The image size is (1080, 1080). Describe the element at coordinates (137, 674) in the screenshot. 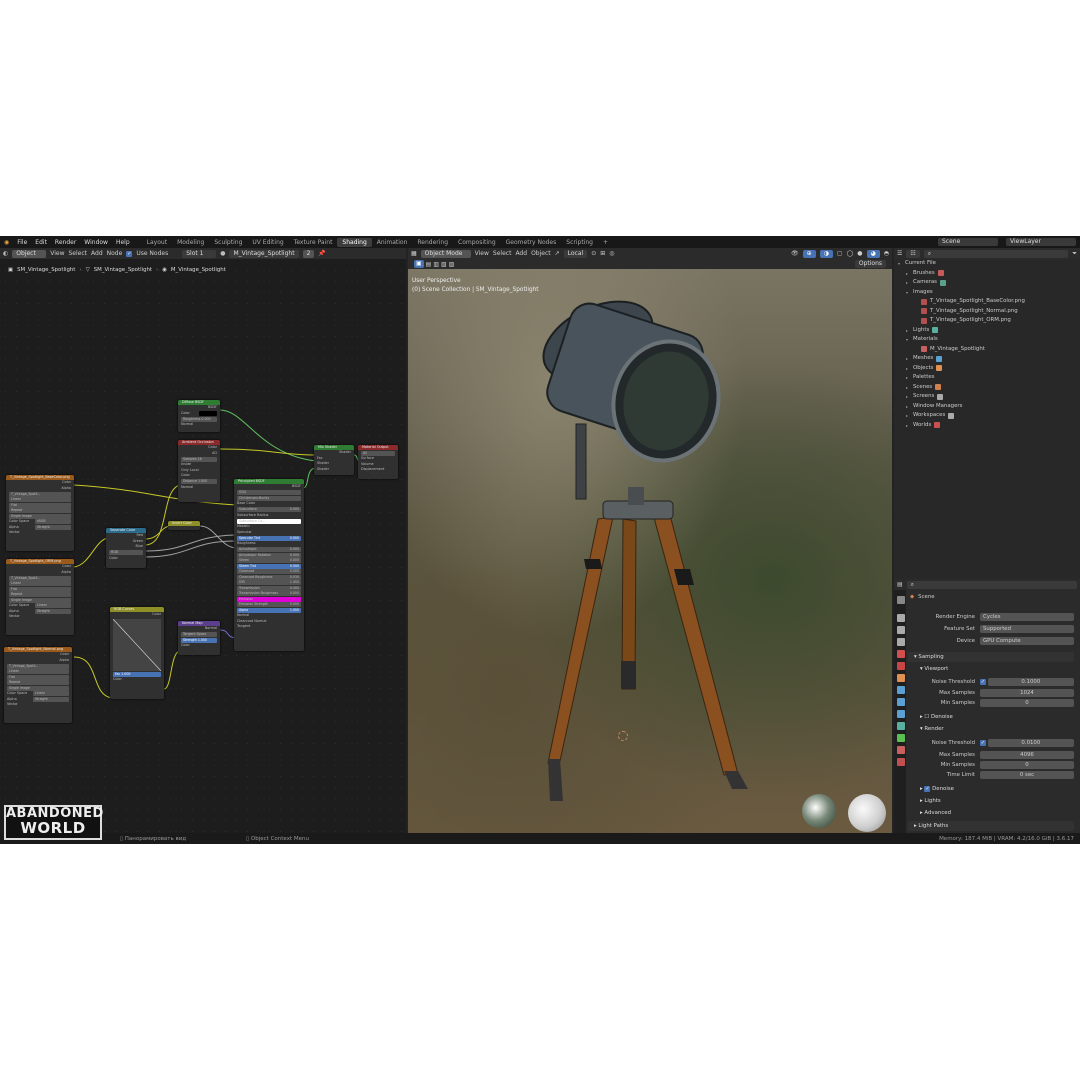

I see `fac-field: Fac 1.000` at that location.